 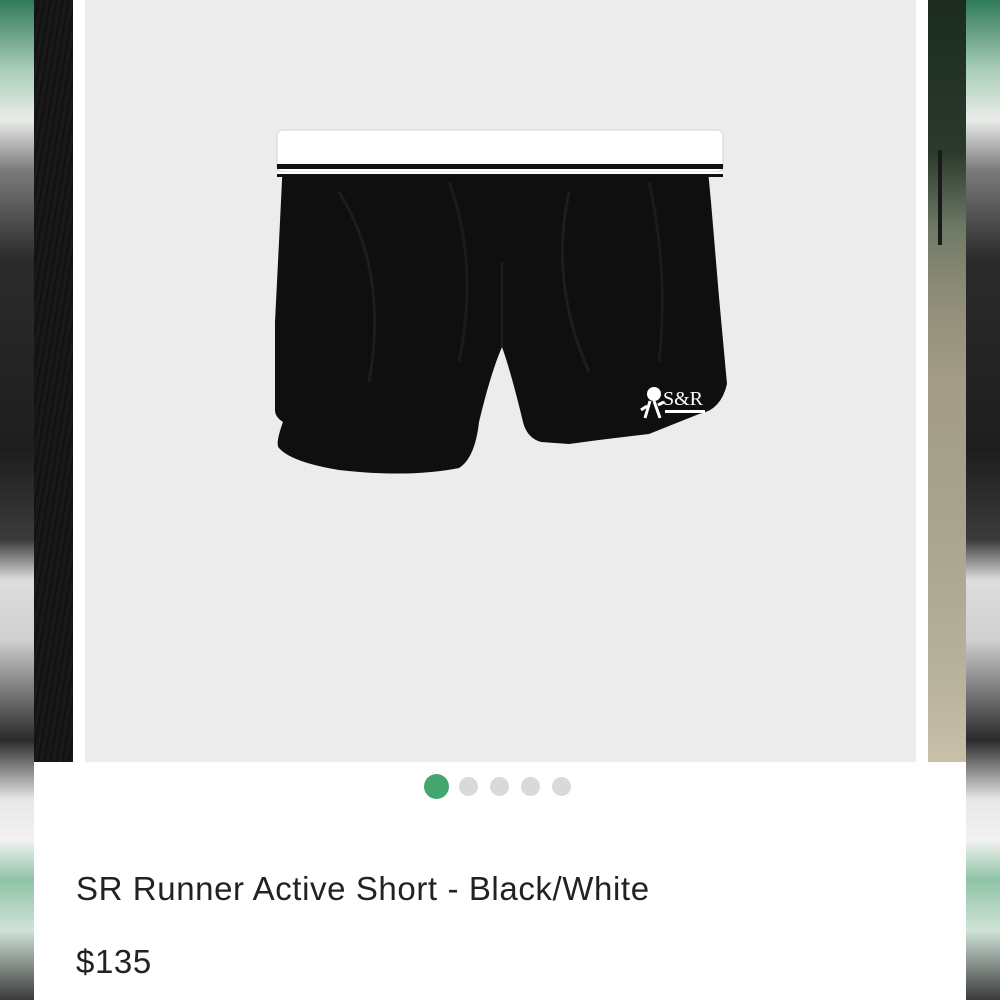 What do you see at coordinates (114, 961) in the screenshot?
I see `product-price: $135` at bounding box center [114, 961].